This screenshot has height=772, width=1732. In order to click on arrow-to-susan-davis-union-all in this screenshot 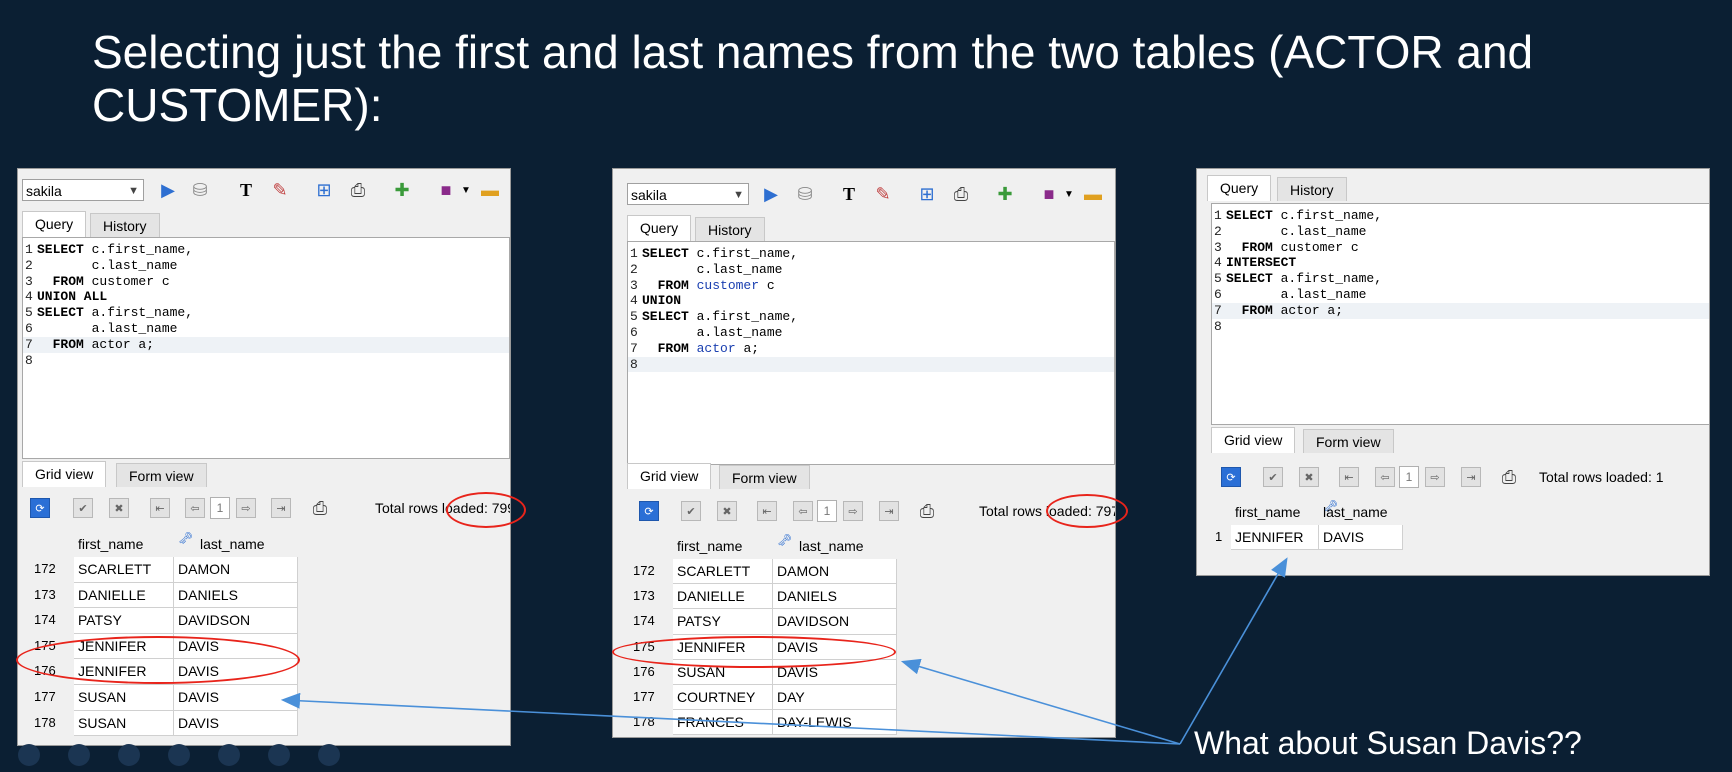, I will do `click(730, 718)`.